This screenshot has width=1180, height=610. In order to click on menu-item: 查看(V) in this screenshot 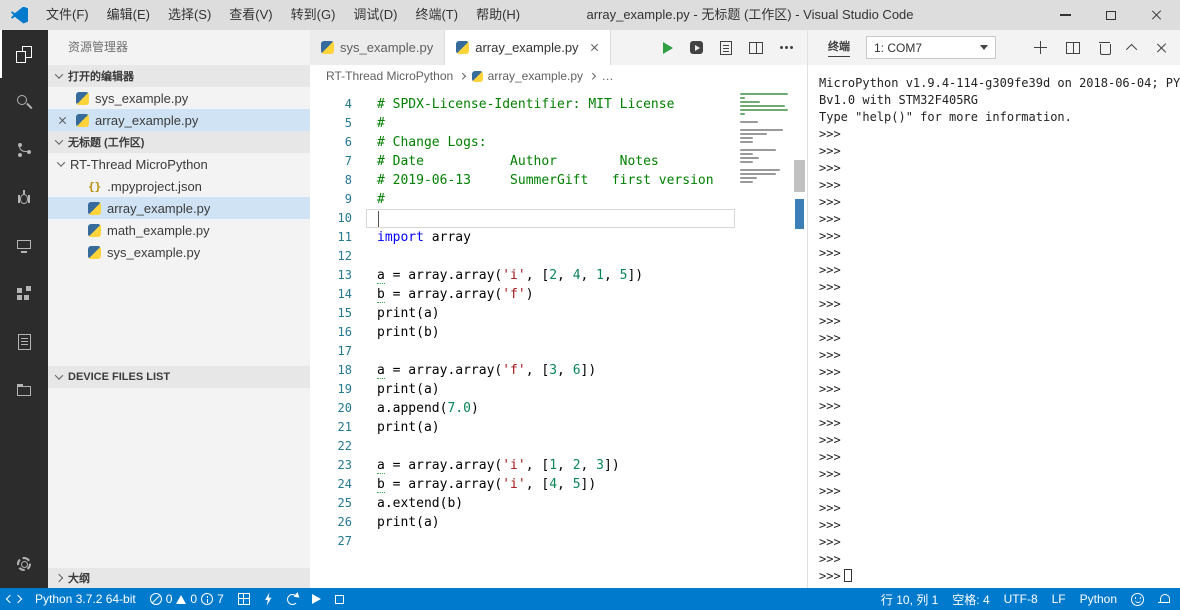, I will do `click(250, 15)`.